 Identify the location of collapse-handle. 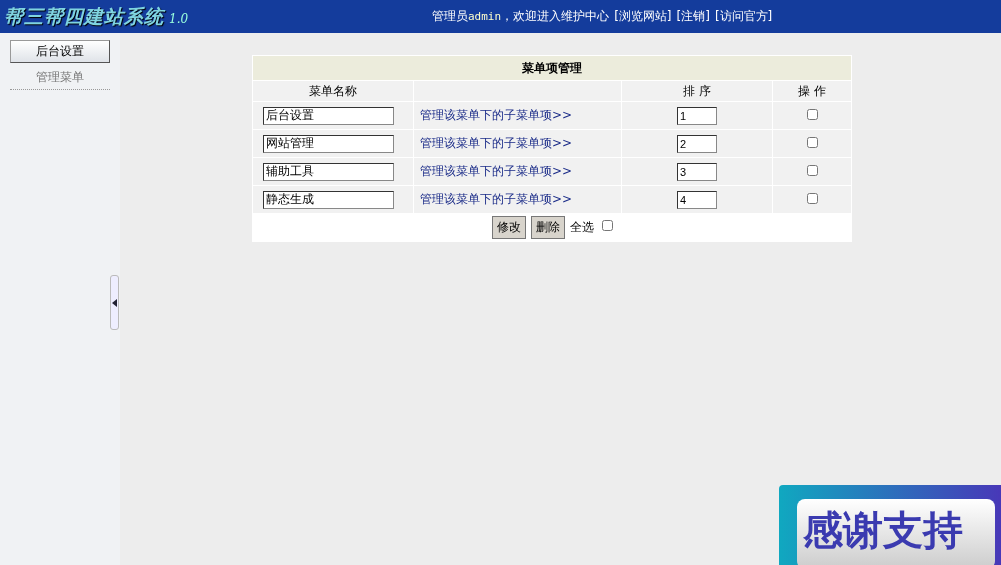
(114, 302).